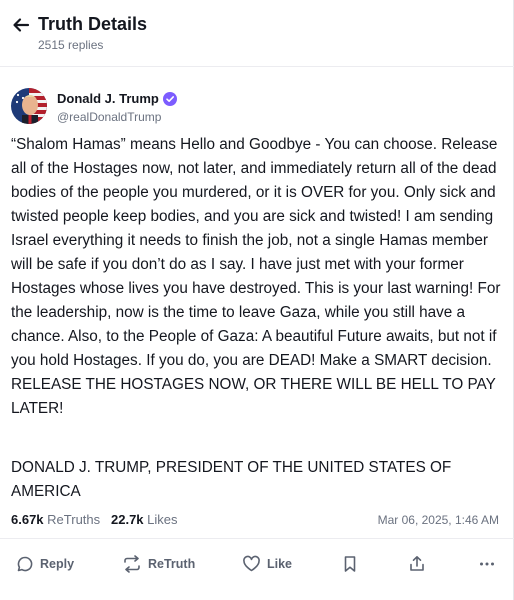 The width and height of the screenshot is (514, 600). Describe the element at coordinates (57, 564) in the screenshot. I see `reply-label: Reply` at that location.